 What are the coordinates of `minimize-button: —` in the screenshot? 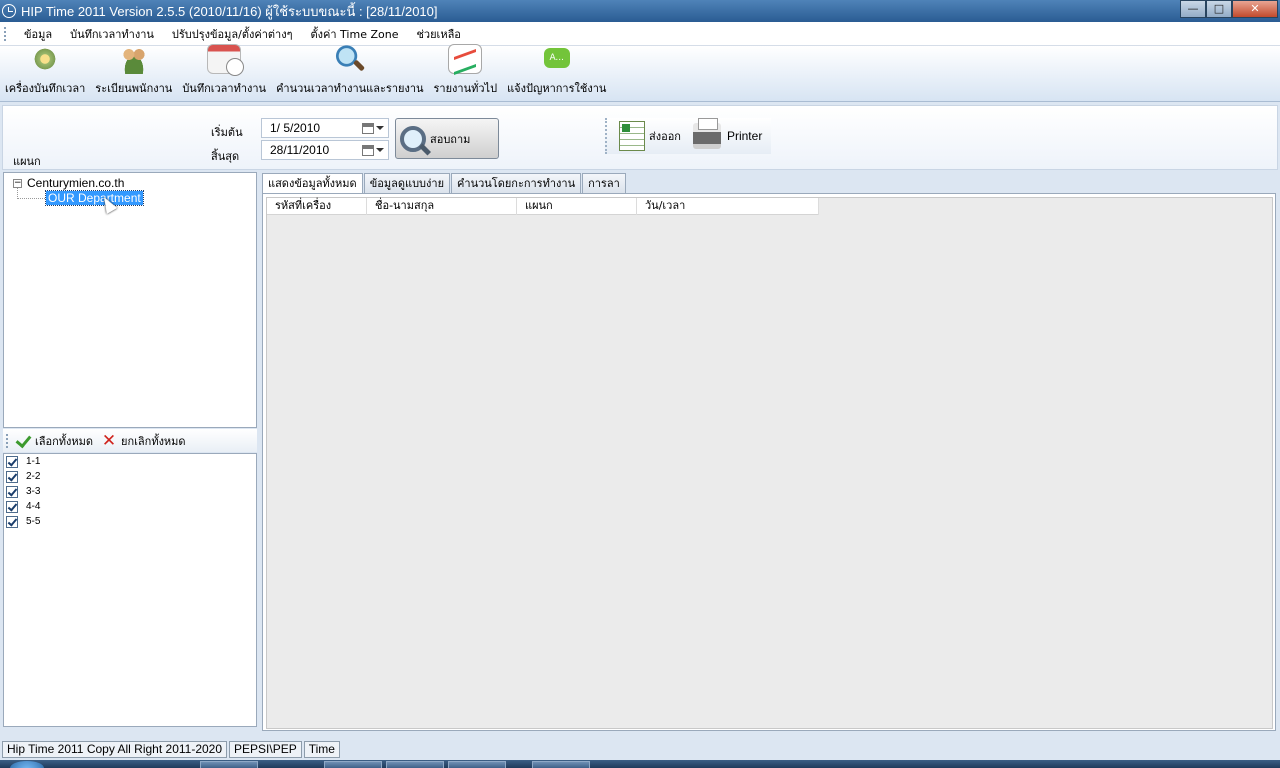 It's located at (1193, 9).